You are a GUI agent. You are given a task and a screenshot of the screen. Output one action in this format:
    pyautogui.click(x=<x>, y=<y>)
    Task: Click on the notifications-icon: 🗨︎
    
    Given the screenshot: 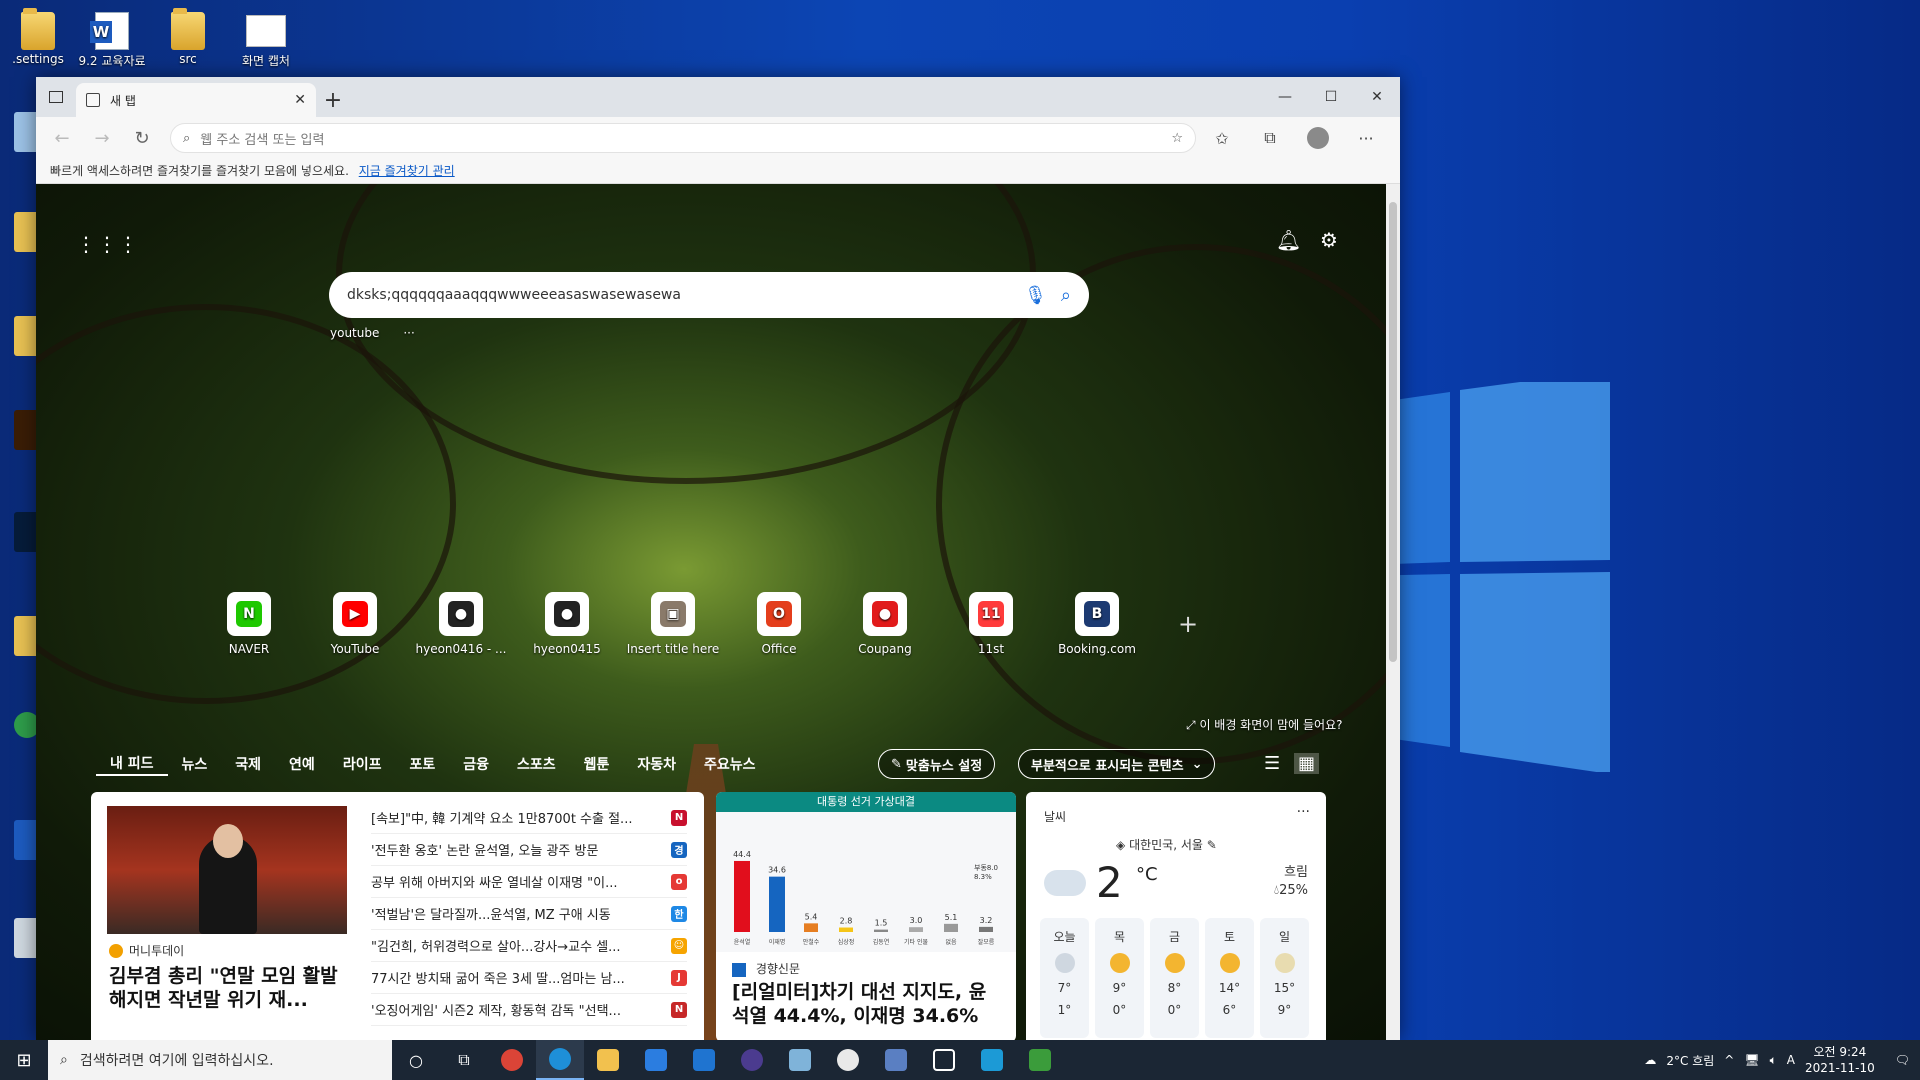 What is the action you would take?
    pyautogui.click(x=1902, y=1060)
    